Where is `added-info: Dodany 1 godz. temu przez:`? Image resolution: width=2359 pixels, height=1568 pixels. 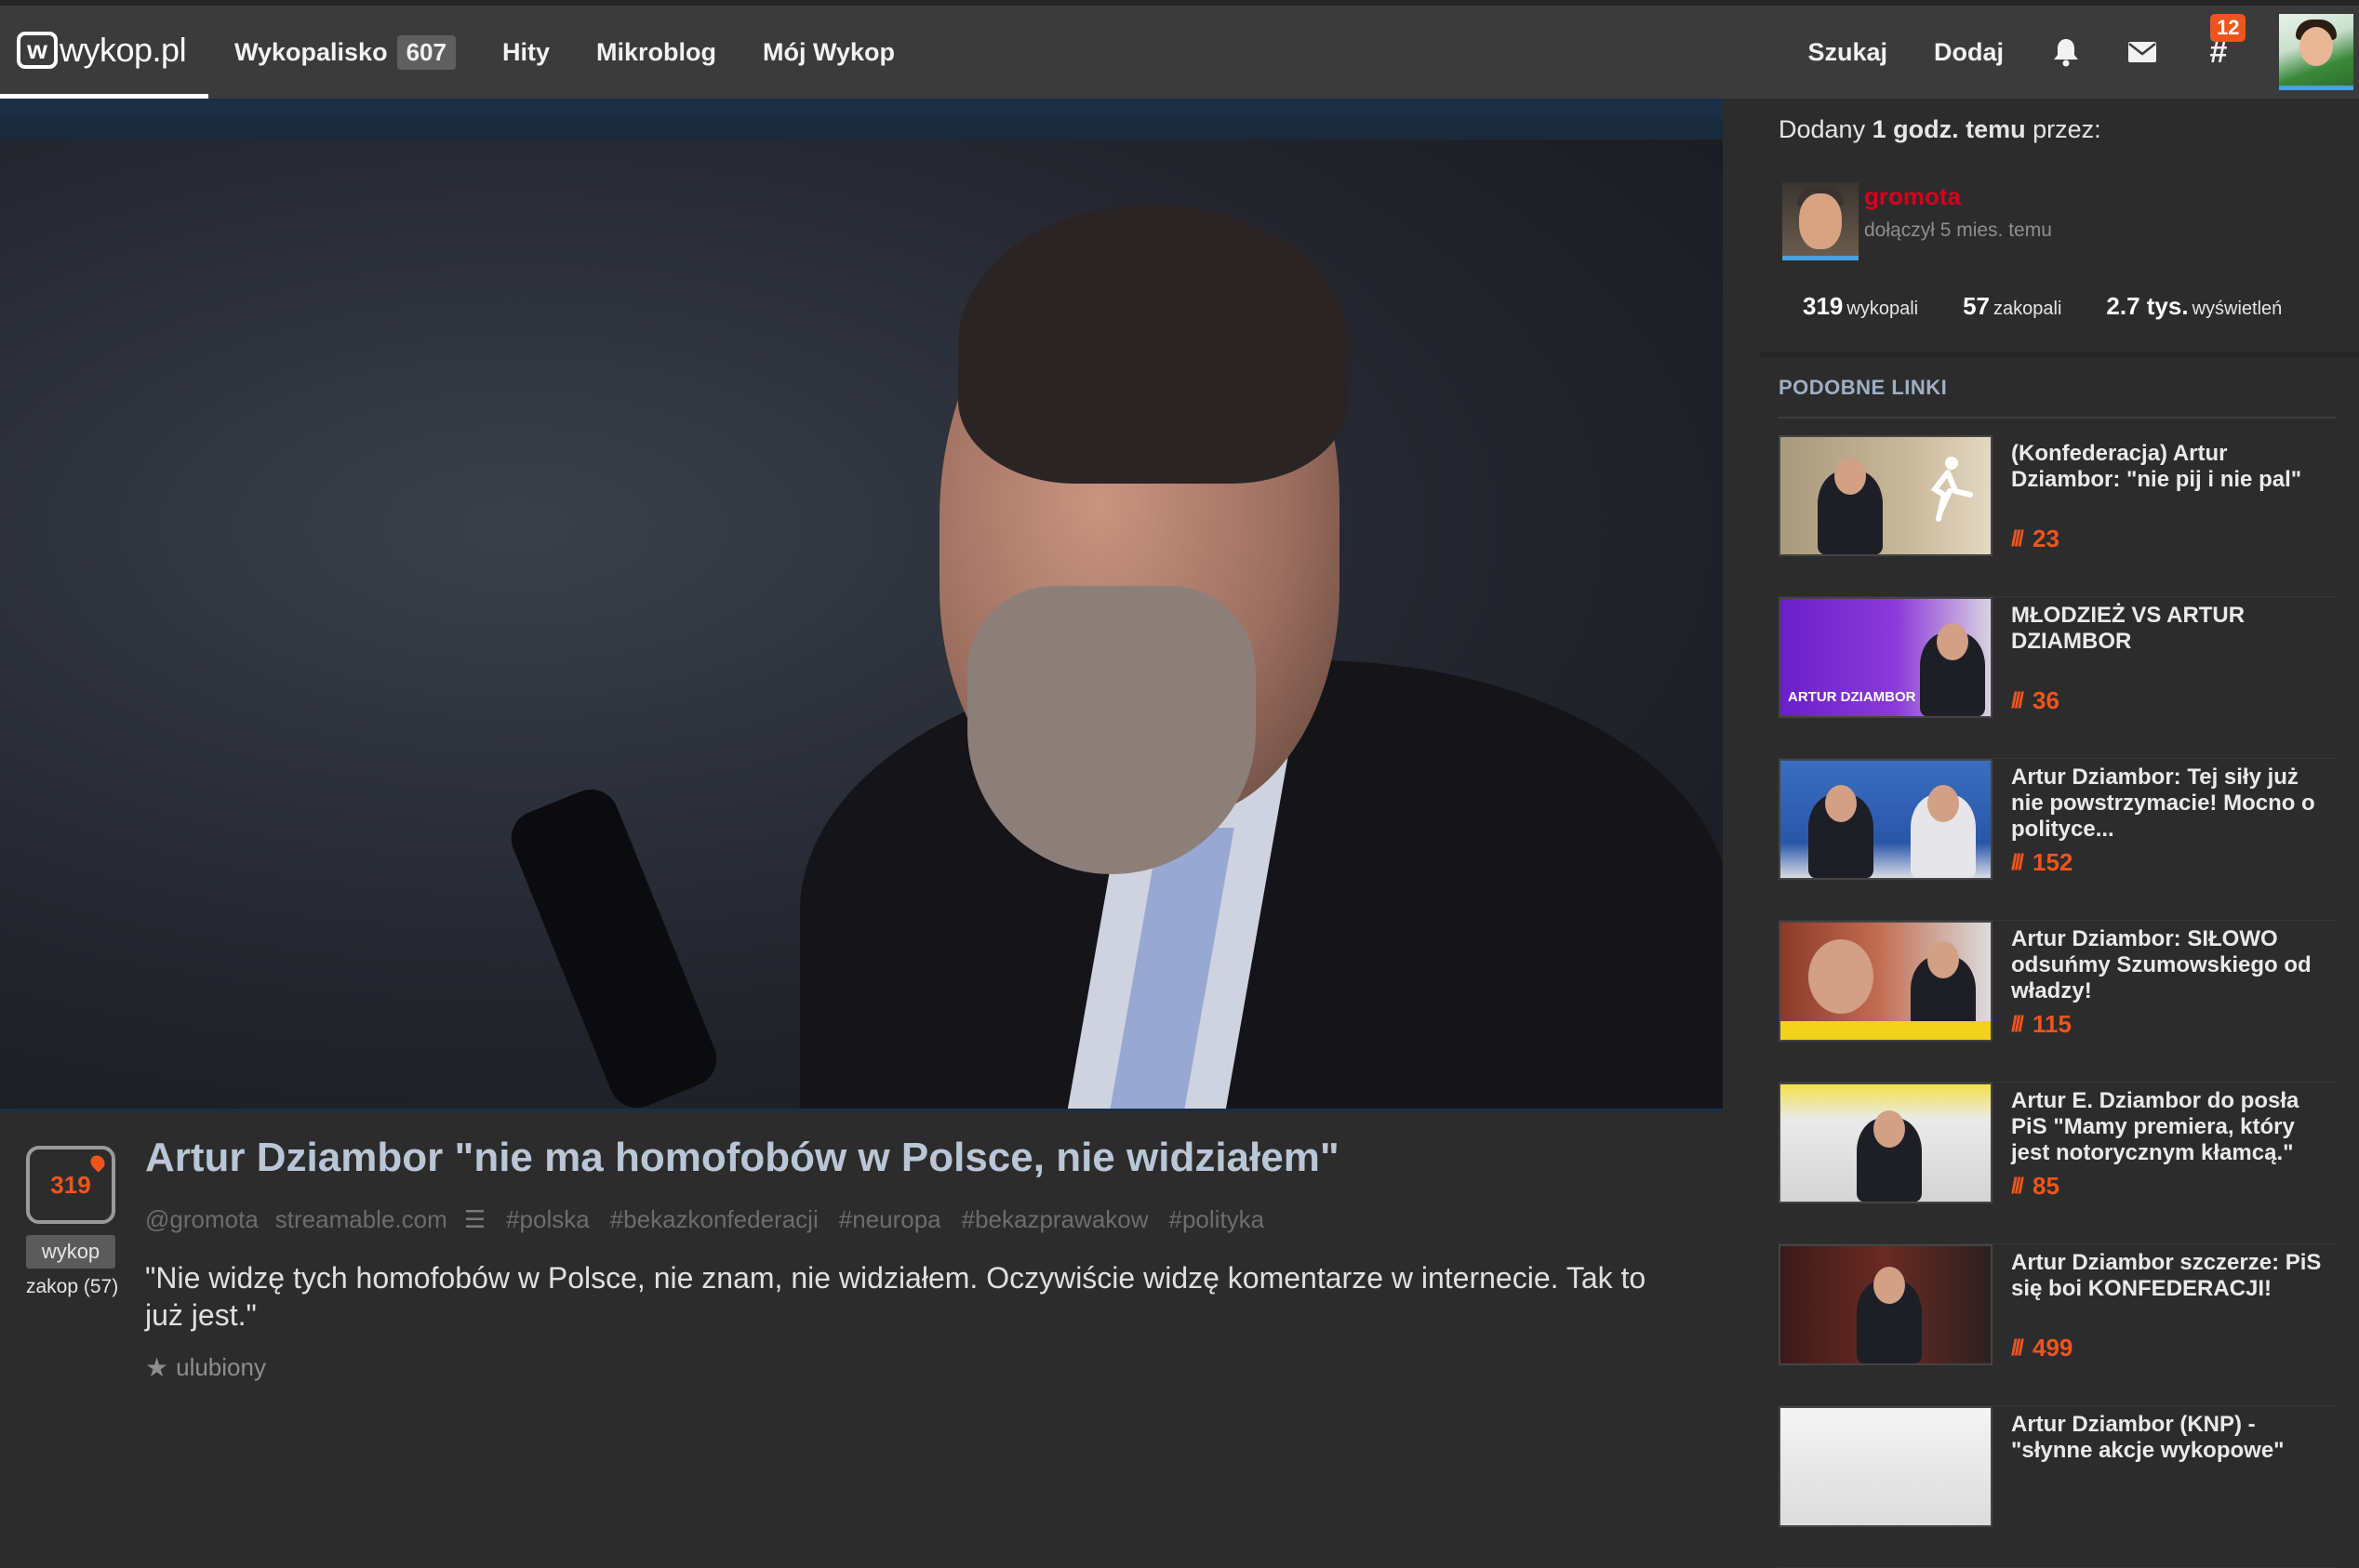 added-info: Dodany 1 godz. temu przez: is located at coordinates (1940, 129).